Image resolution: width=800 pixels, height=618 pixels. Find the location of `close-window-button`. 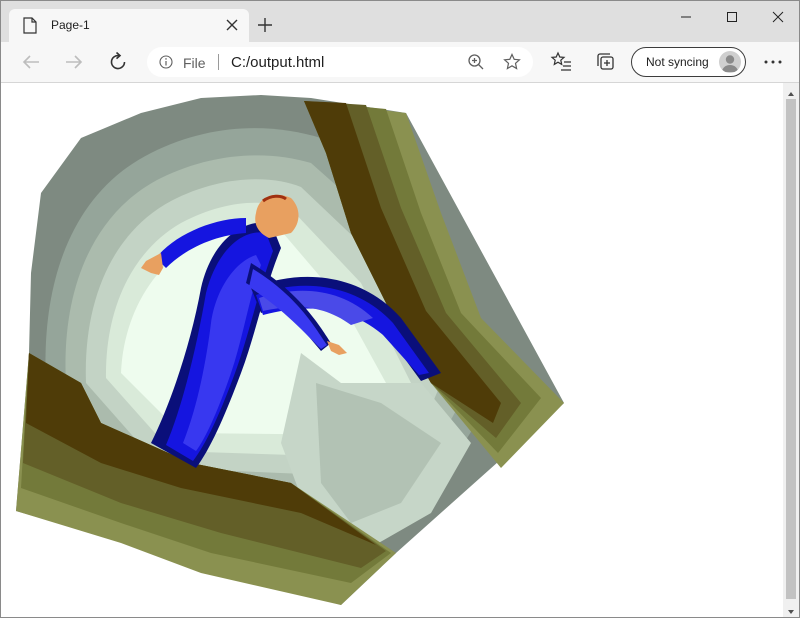

close-window-button is located at coordinates (777, 17).